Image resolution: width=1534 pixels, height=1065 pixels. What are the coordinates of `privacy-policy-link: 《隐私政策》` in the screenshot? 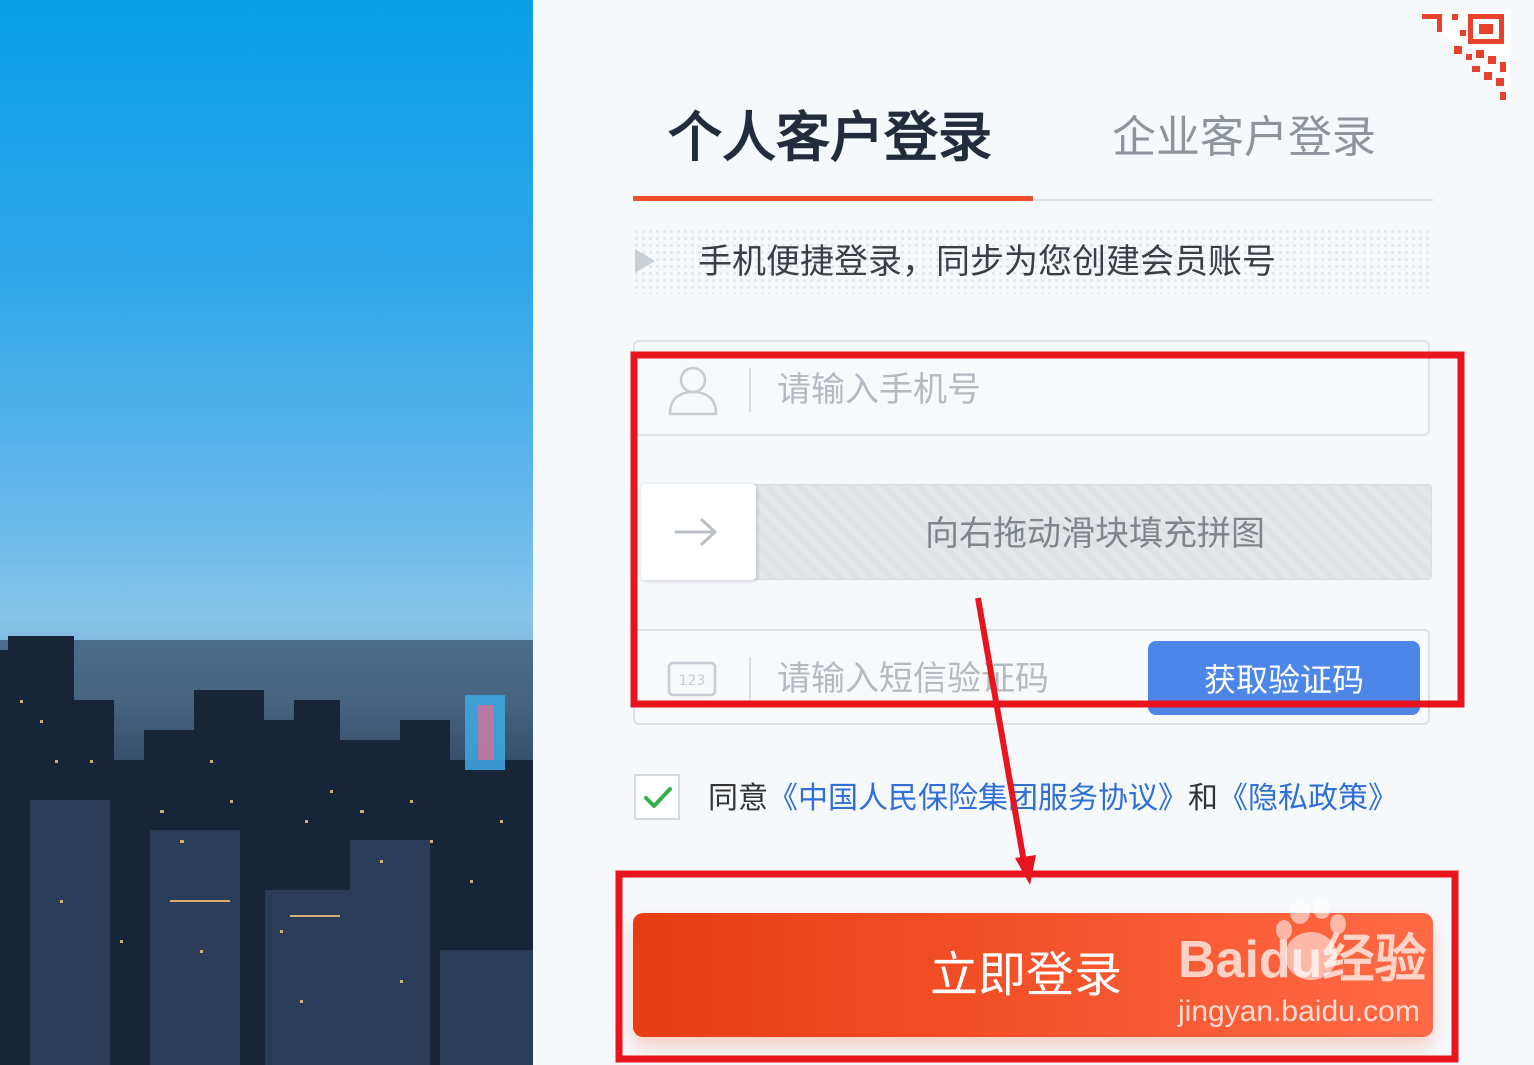 It's located at (1308, 798).